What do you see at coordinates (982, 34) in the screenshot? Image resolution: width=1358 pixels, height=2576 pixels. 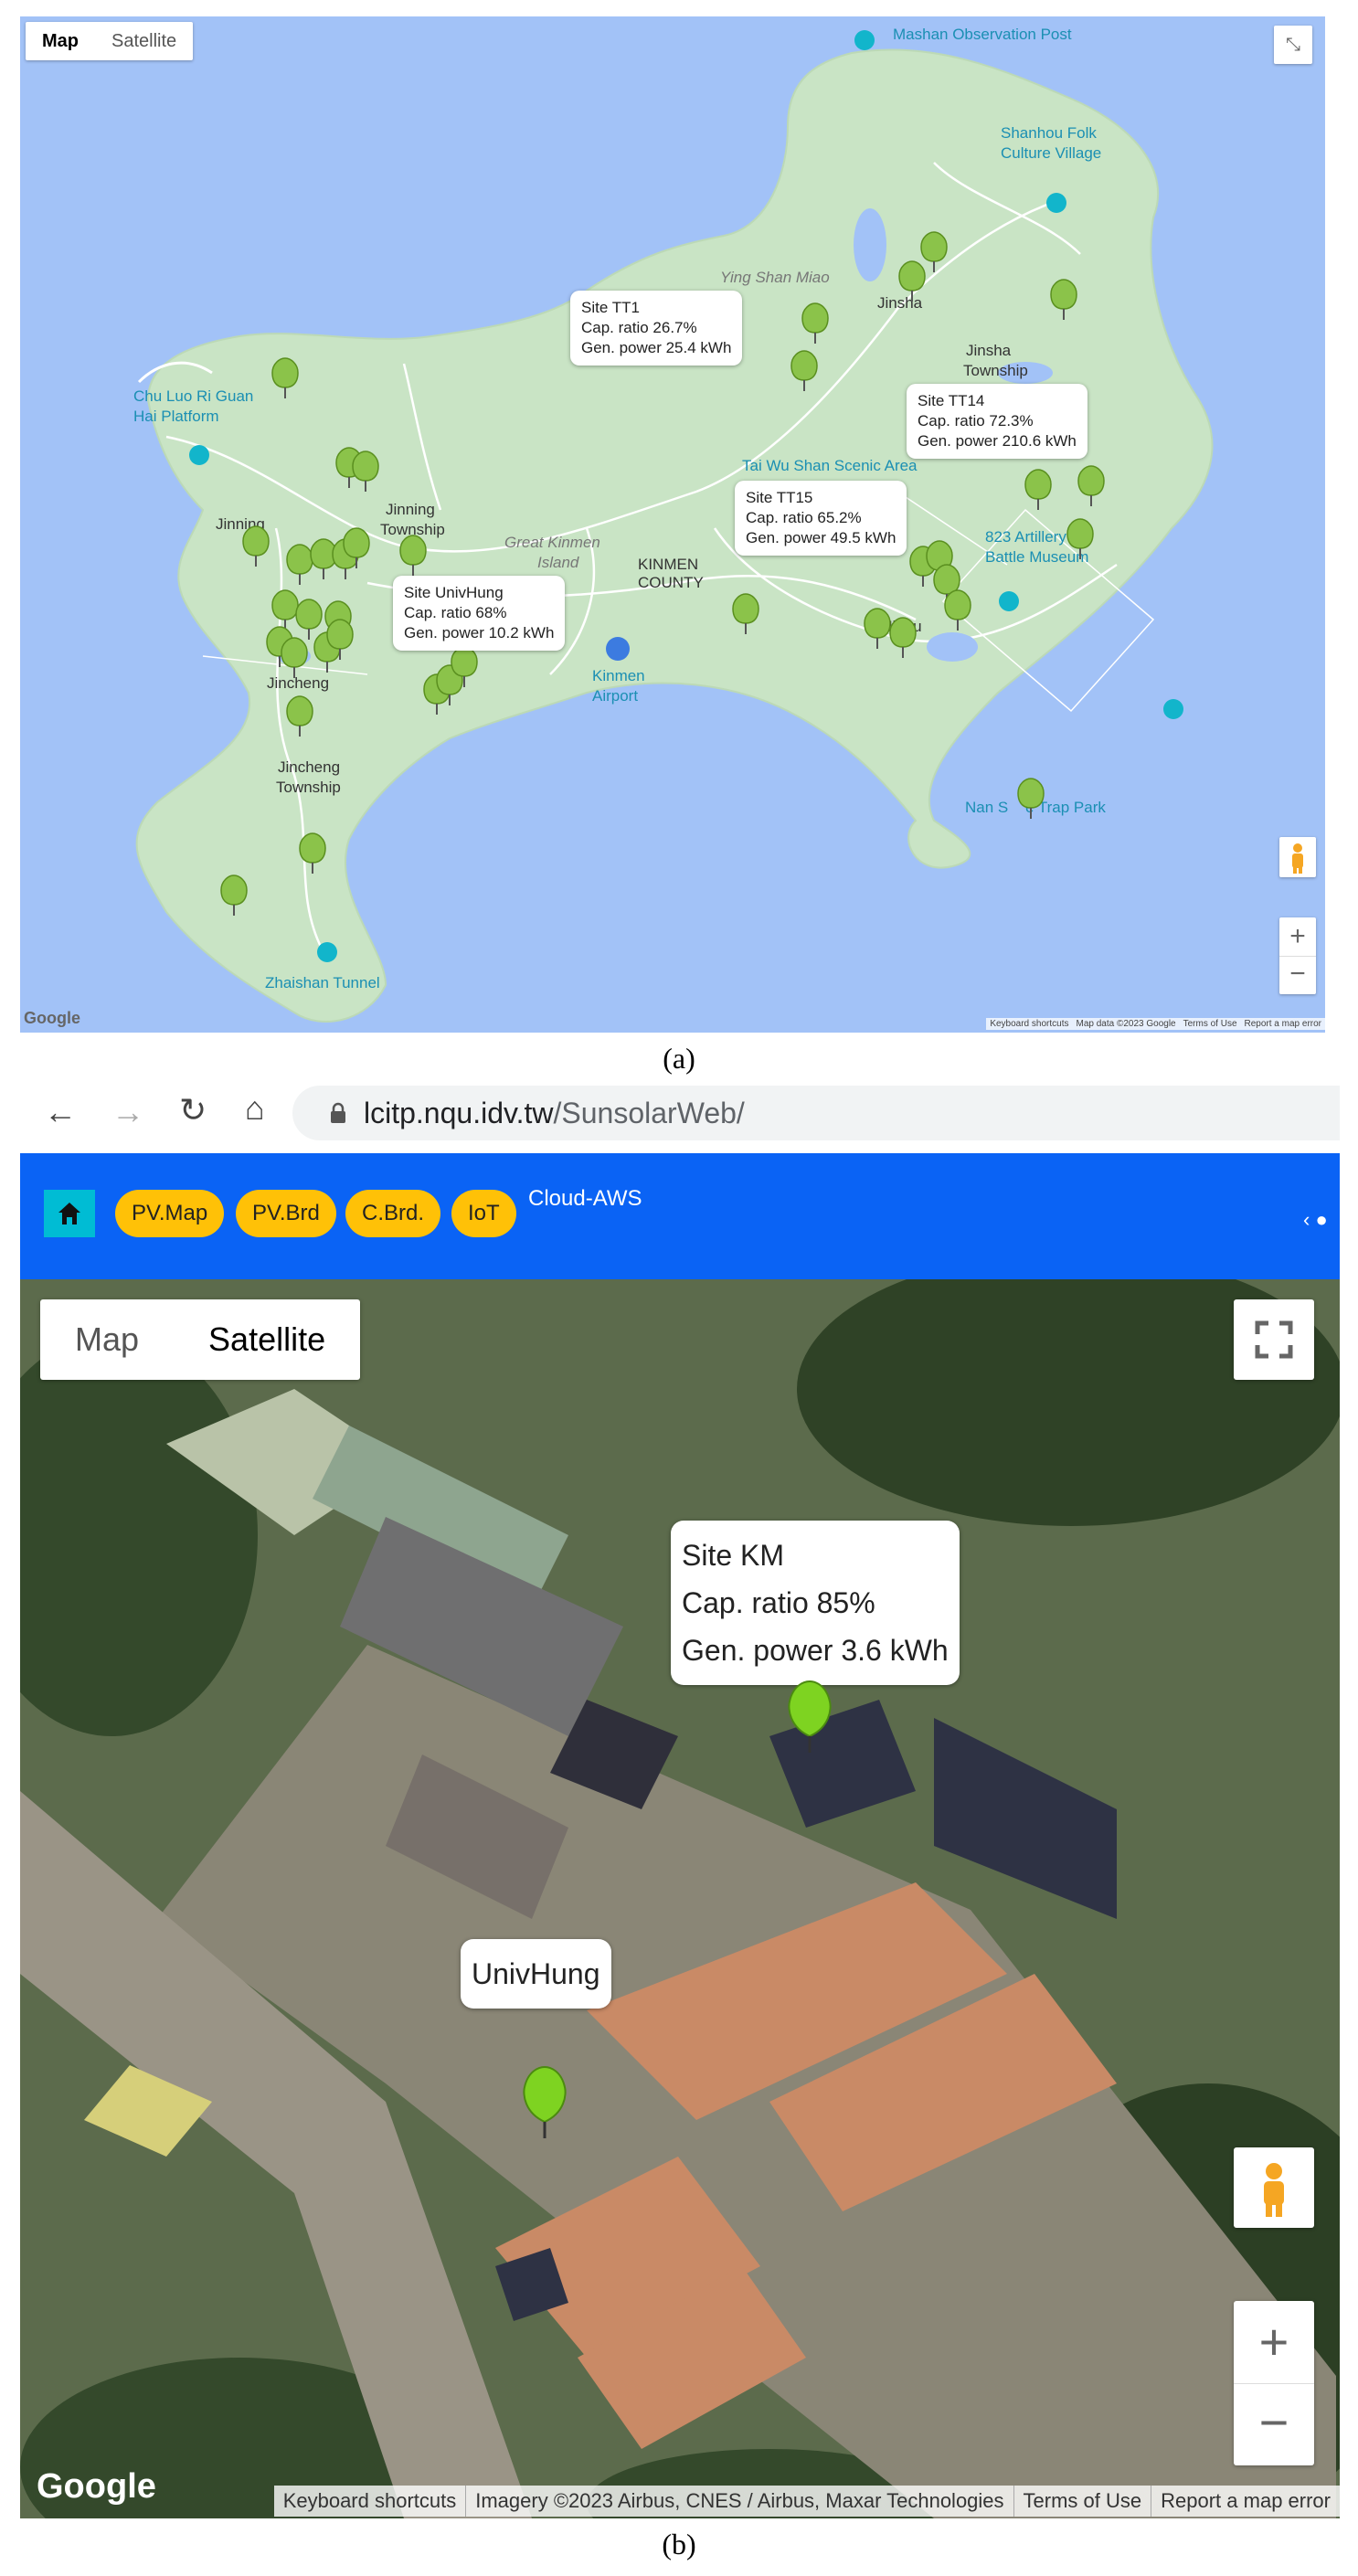 I see `place-mashan: Mashan Observation Post` at bounding box center [982, 34].